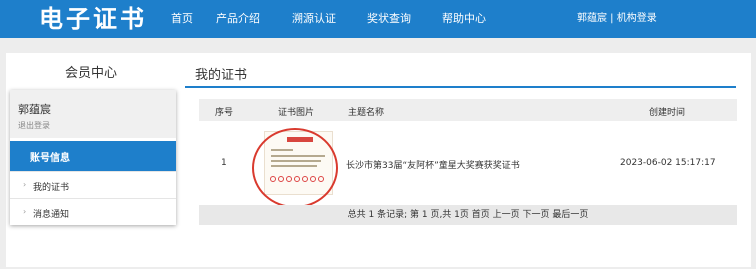 The width and height of the screenshot is (756, 269). I want to click on created-time: 2023-06-02 15:17:17, so click(668, 163).